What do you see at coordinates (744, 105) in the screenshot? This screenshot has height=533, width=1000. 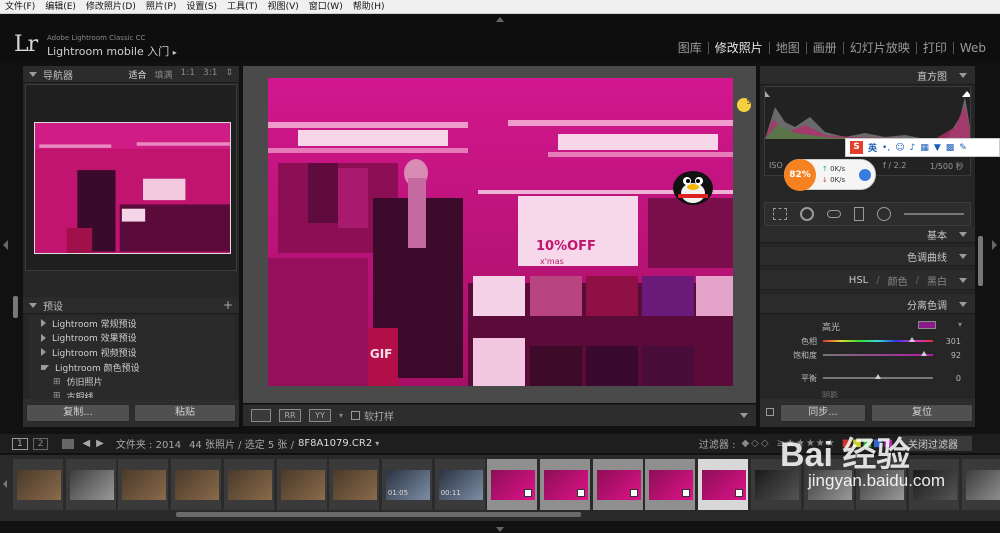 I see `lightbulb-icon: 5` at bounding box center [744, 105].